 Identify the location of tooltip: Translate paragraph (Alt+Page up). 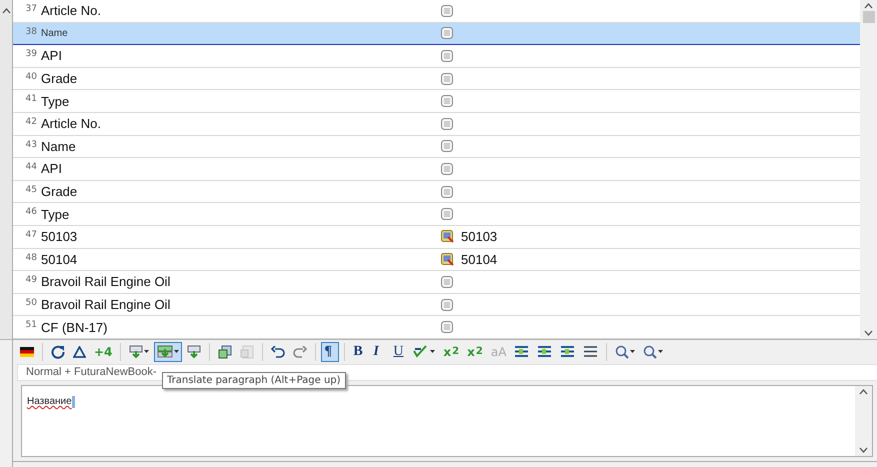
(254, 380).